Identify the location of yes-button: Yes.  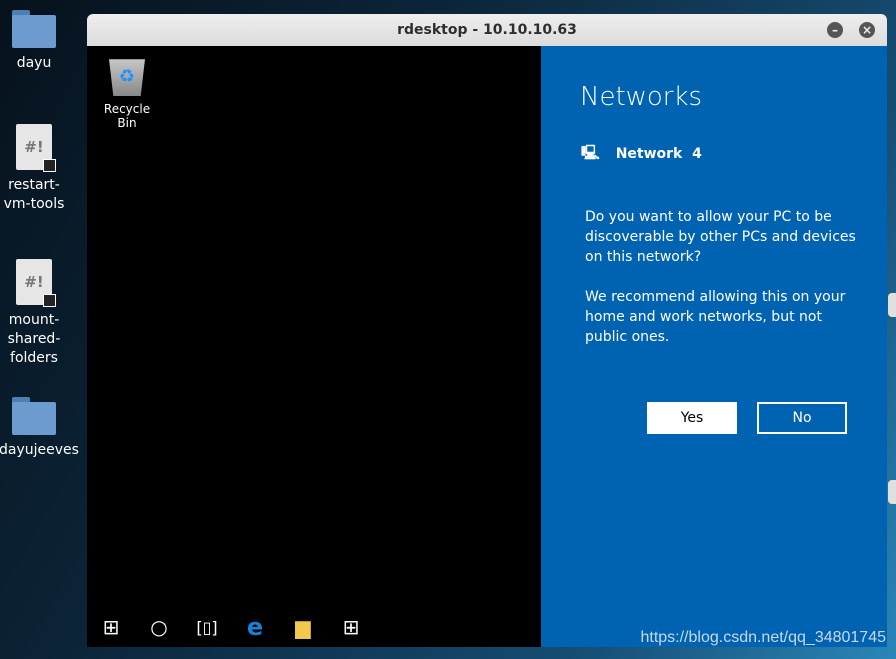
(692, 418).